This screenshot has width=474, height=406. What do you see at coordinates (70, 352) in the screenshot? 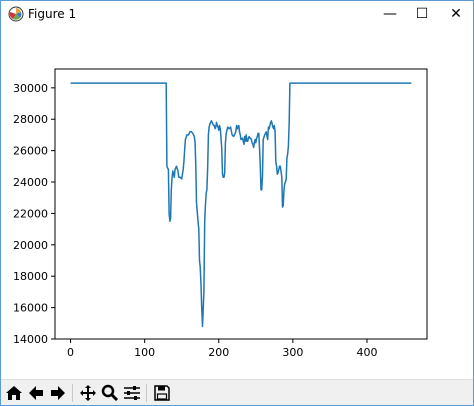
I see `x-tick-label: 0` at bounding box center [70, 352].